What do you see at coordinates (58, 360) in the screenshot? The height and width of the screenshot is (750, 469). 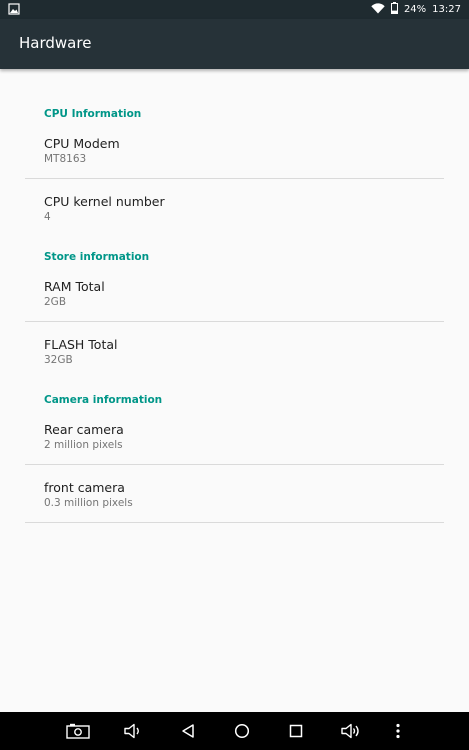 I see `list-item-value: 32GB` at bounding box center [58, 360].